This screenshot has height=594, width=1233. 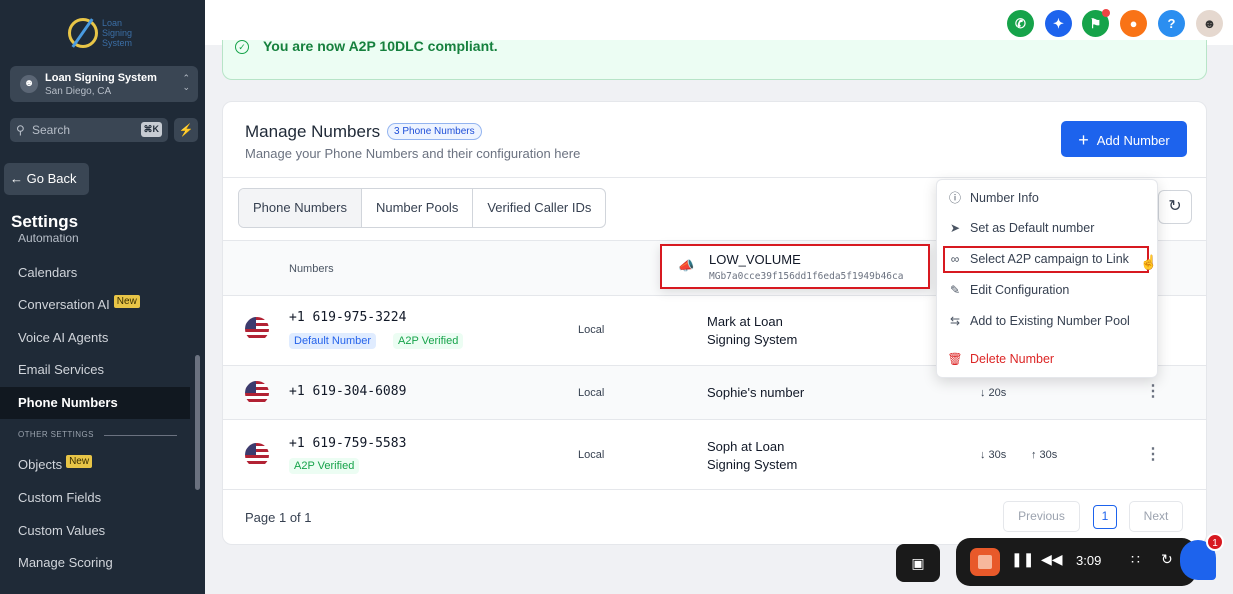 I want to click on number-name: Mark at Loan Signing System, so click(x=752, y=330).